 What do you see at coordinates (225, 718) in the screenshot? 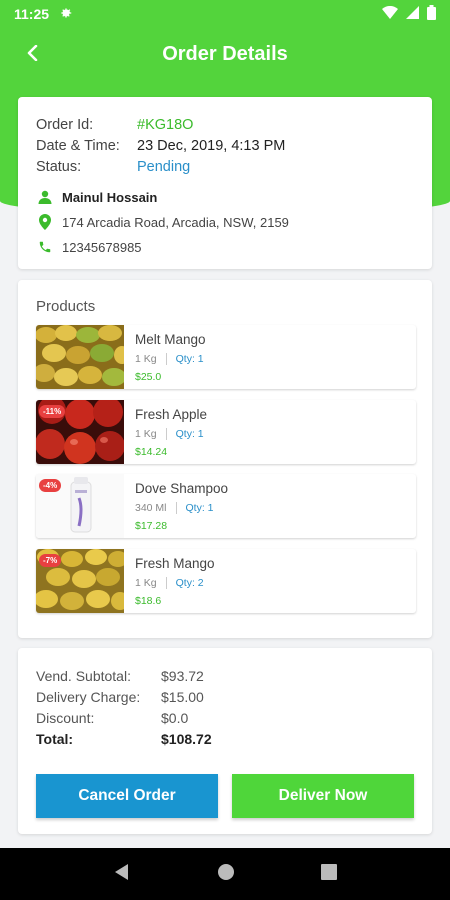
I see `discount-row: Discount: $0.0` at bounding box center [225, 718].